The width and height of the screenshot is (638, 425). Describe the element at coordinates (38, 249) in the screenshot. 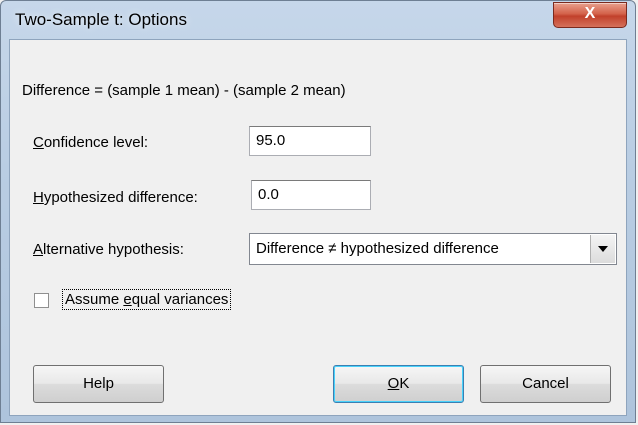

I see `alternative-hypothesis-accel: A` at that location.